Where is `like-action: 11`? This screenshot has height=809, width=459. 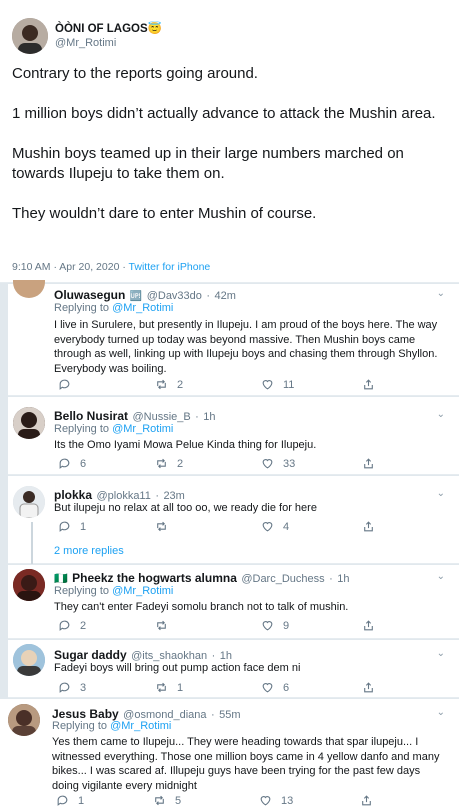 like-action: 11 is located at coordinates (277, 384).